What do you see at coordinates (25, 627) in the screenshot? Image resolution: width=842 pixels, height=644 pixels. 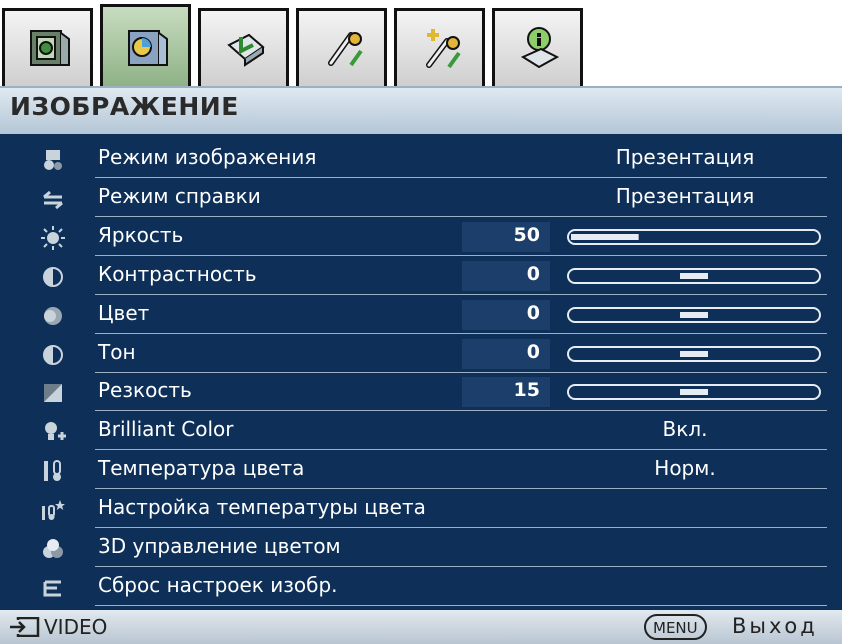 I see `input-source-icon` at bounding box center [25, 627].